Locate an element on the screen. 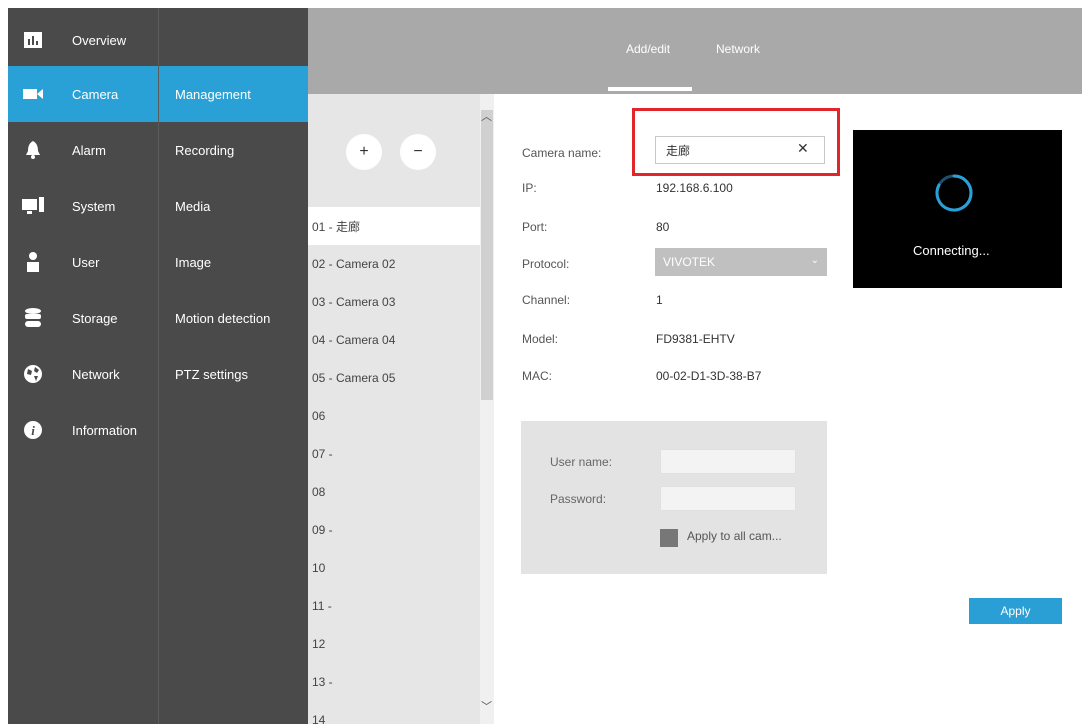  clear-icon: ✕ is located at coordinates (803, 148).